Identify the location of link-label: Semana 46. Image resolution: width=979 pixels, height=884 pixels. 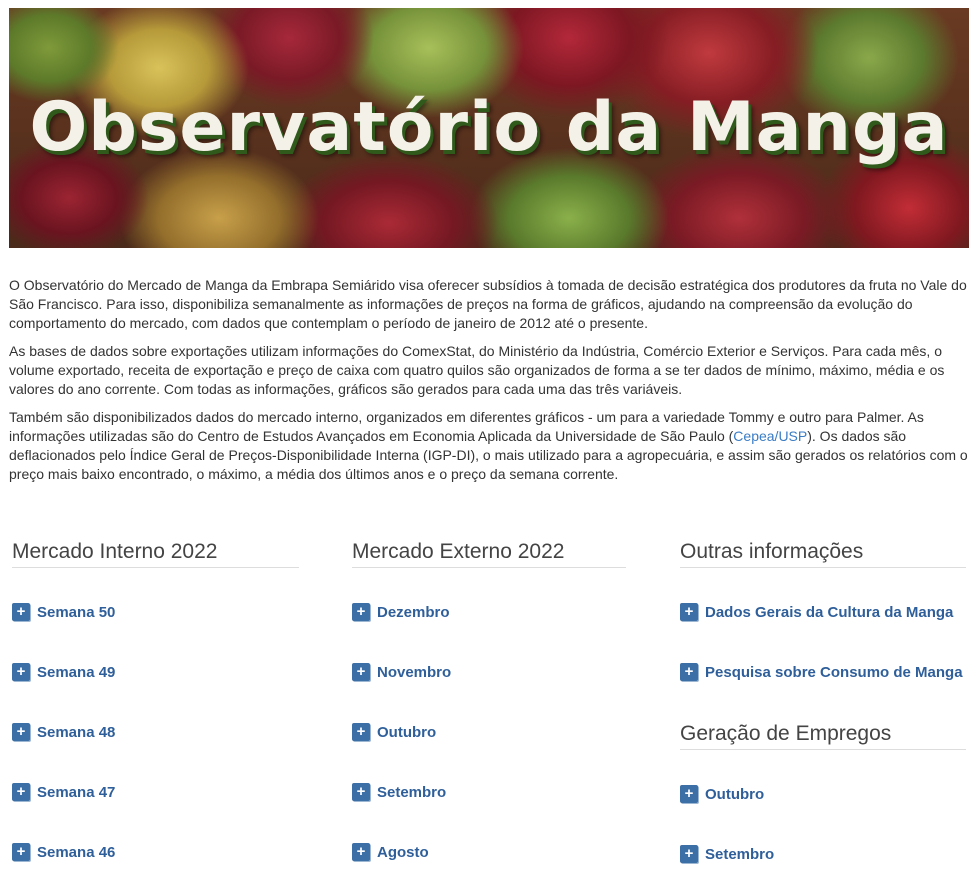
(76, 852).